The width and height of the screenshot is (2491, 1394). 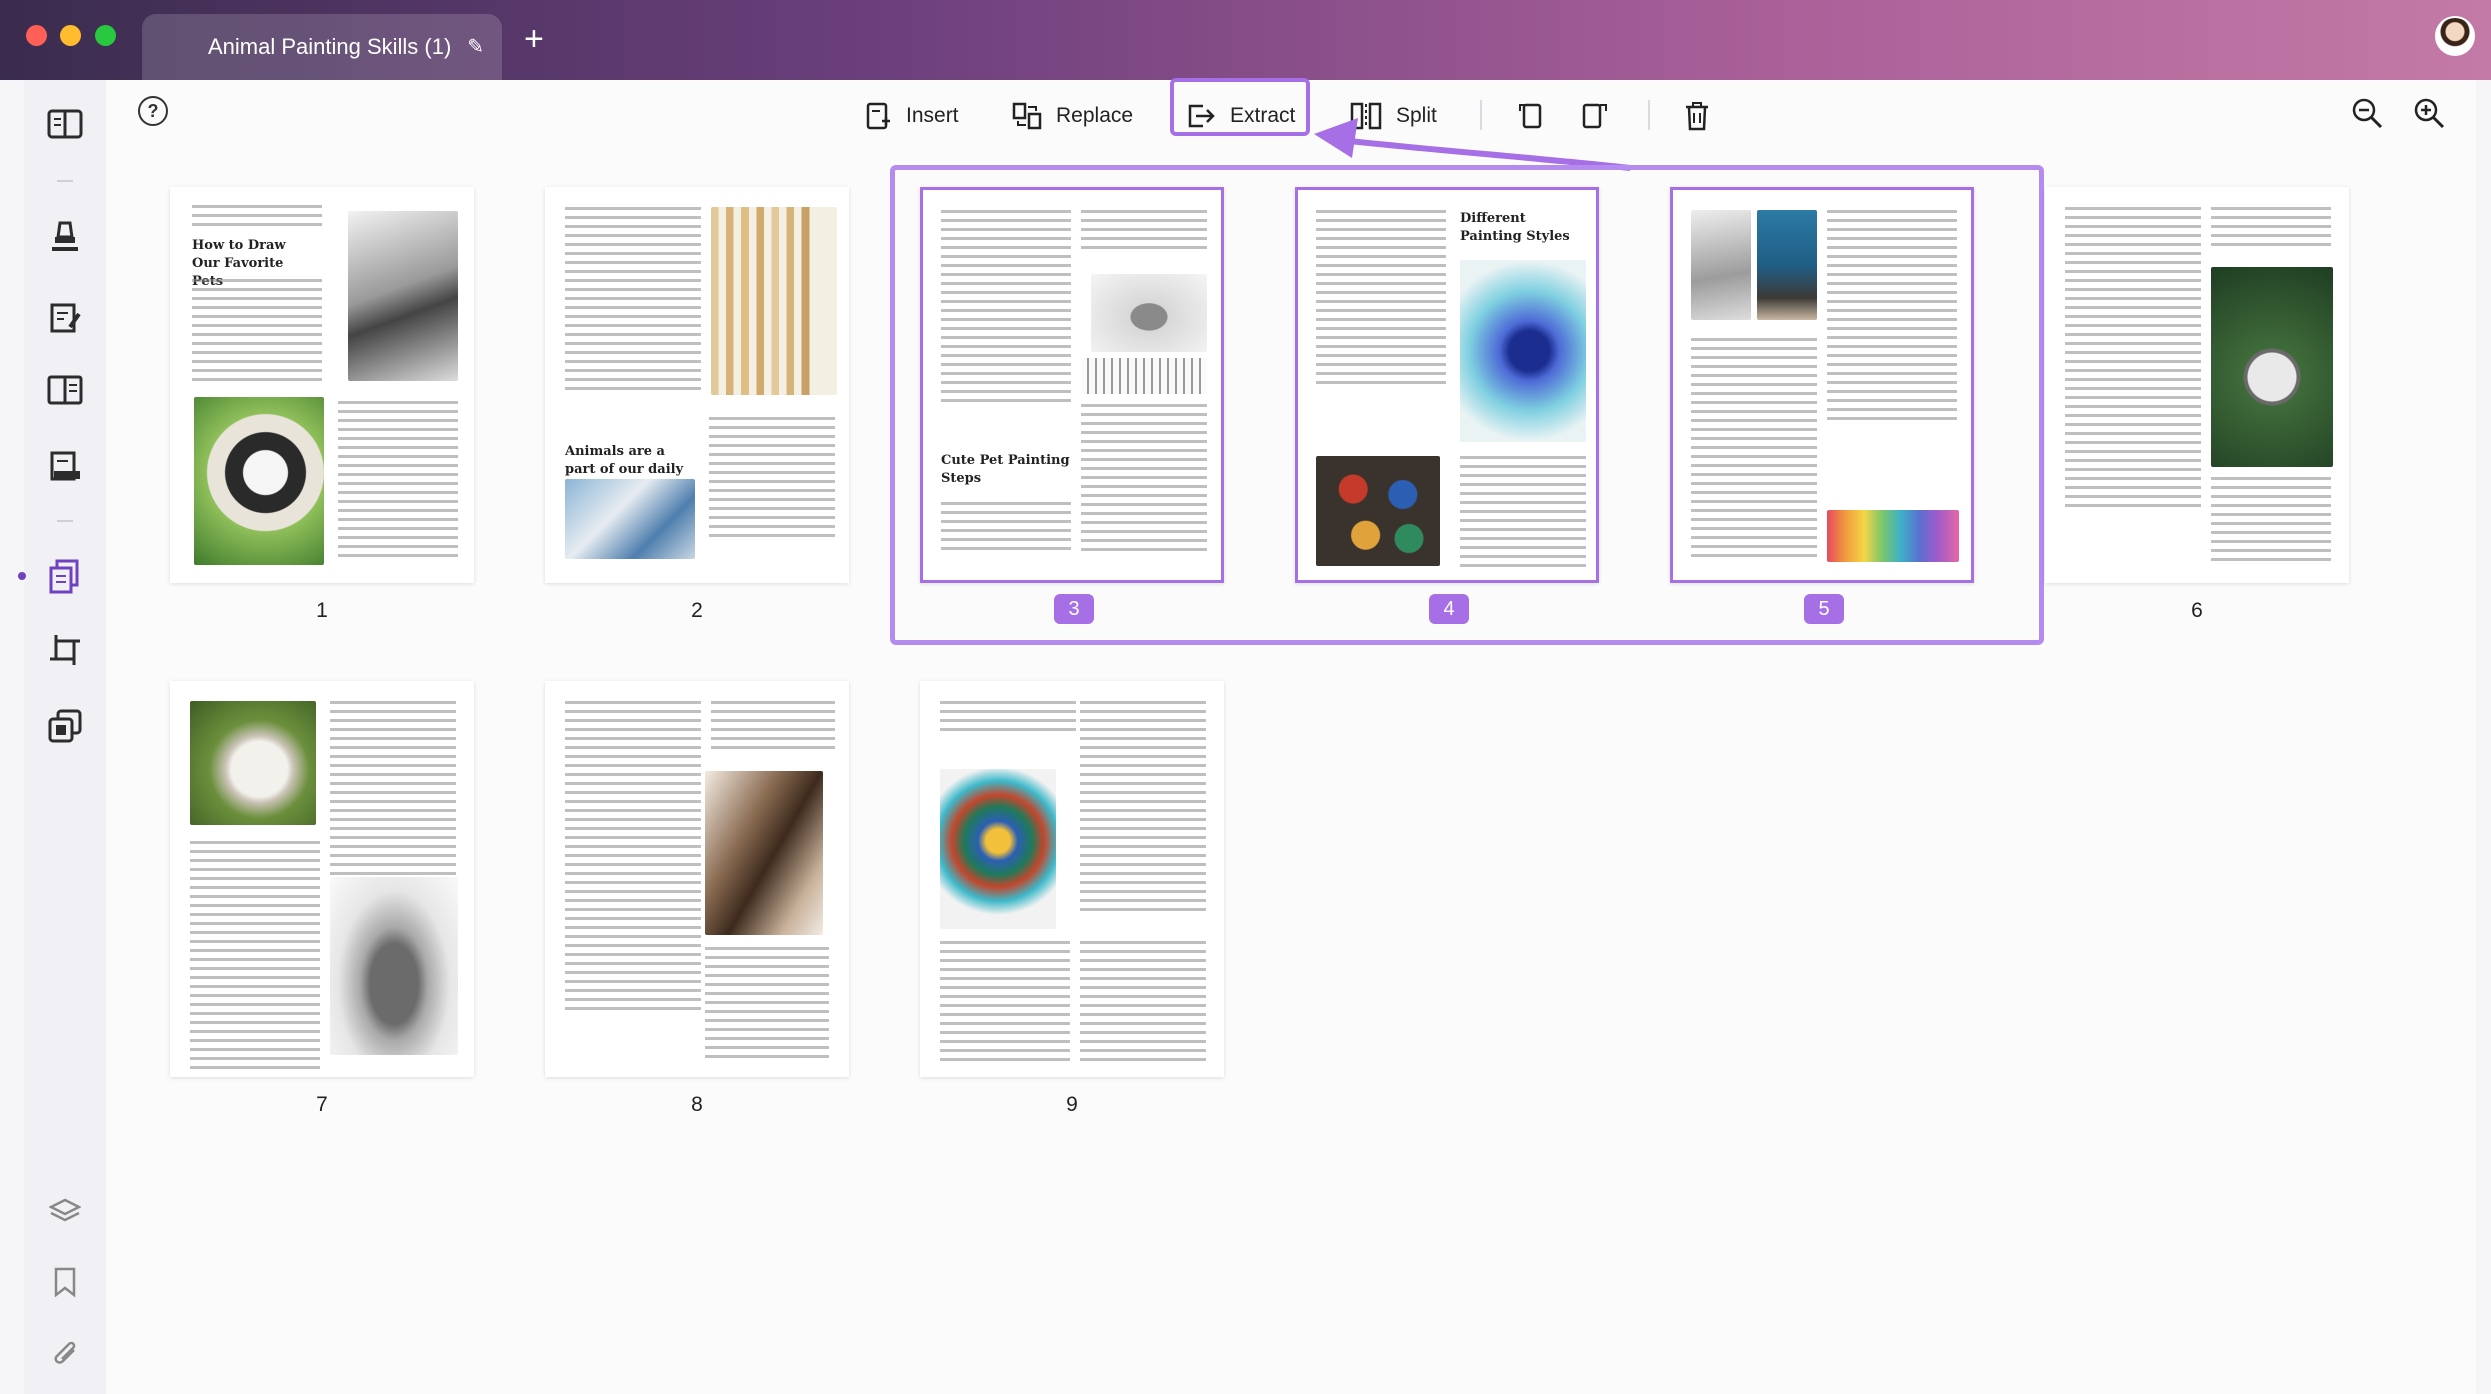 I want to click on bookmark-icon, so click(x=65, y=1282).